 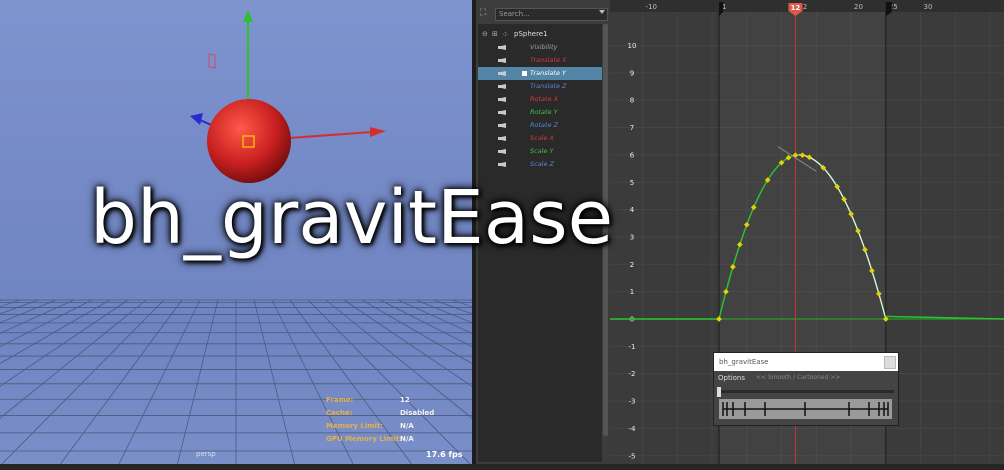 What do you see at coordinates (632, 73) in the screenshot?
I see `y-axis-label: 9` at bounding box center [632, 73].